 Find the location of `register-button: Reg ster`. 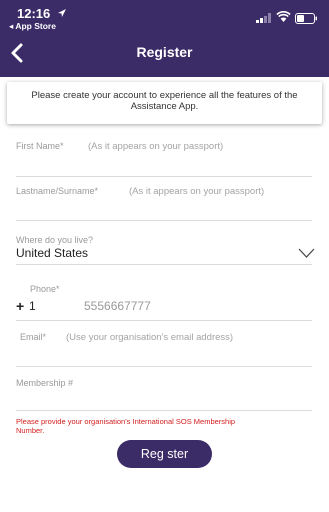

register-button: Reg ster is located at coordinates (164, 454).